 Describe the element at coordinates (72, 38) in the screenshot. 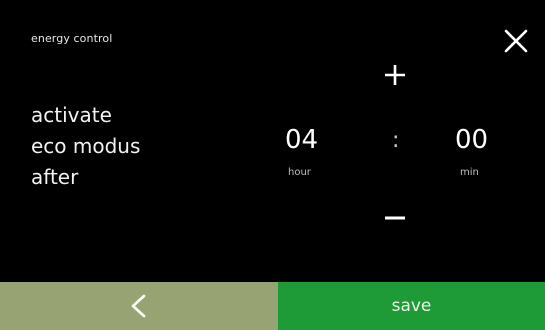

I see `header-title: energy control` at that location.